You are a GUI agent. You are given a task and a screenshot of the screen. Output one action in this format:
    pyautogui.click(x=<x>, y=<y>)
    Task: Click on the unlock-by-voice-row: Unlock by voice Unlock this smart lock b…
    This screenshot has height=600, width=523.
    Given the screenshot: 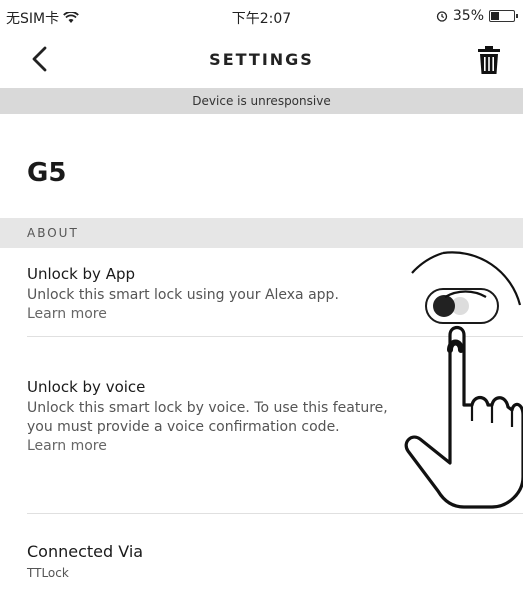 What is the action you would take?
    pyautogui.click(x=219, y=417)
    